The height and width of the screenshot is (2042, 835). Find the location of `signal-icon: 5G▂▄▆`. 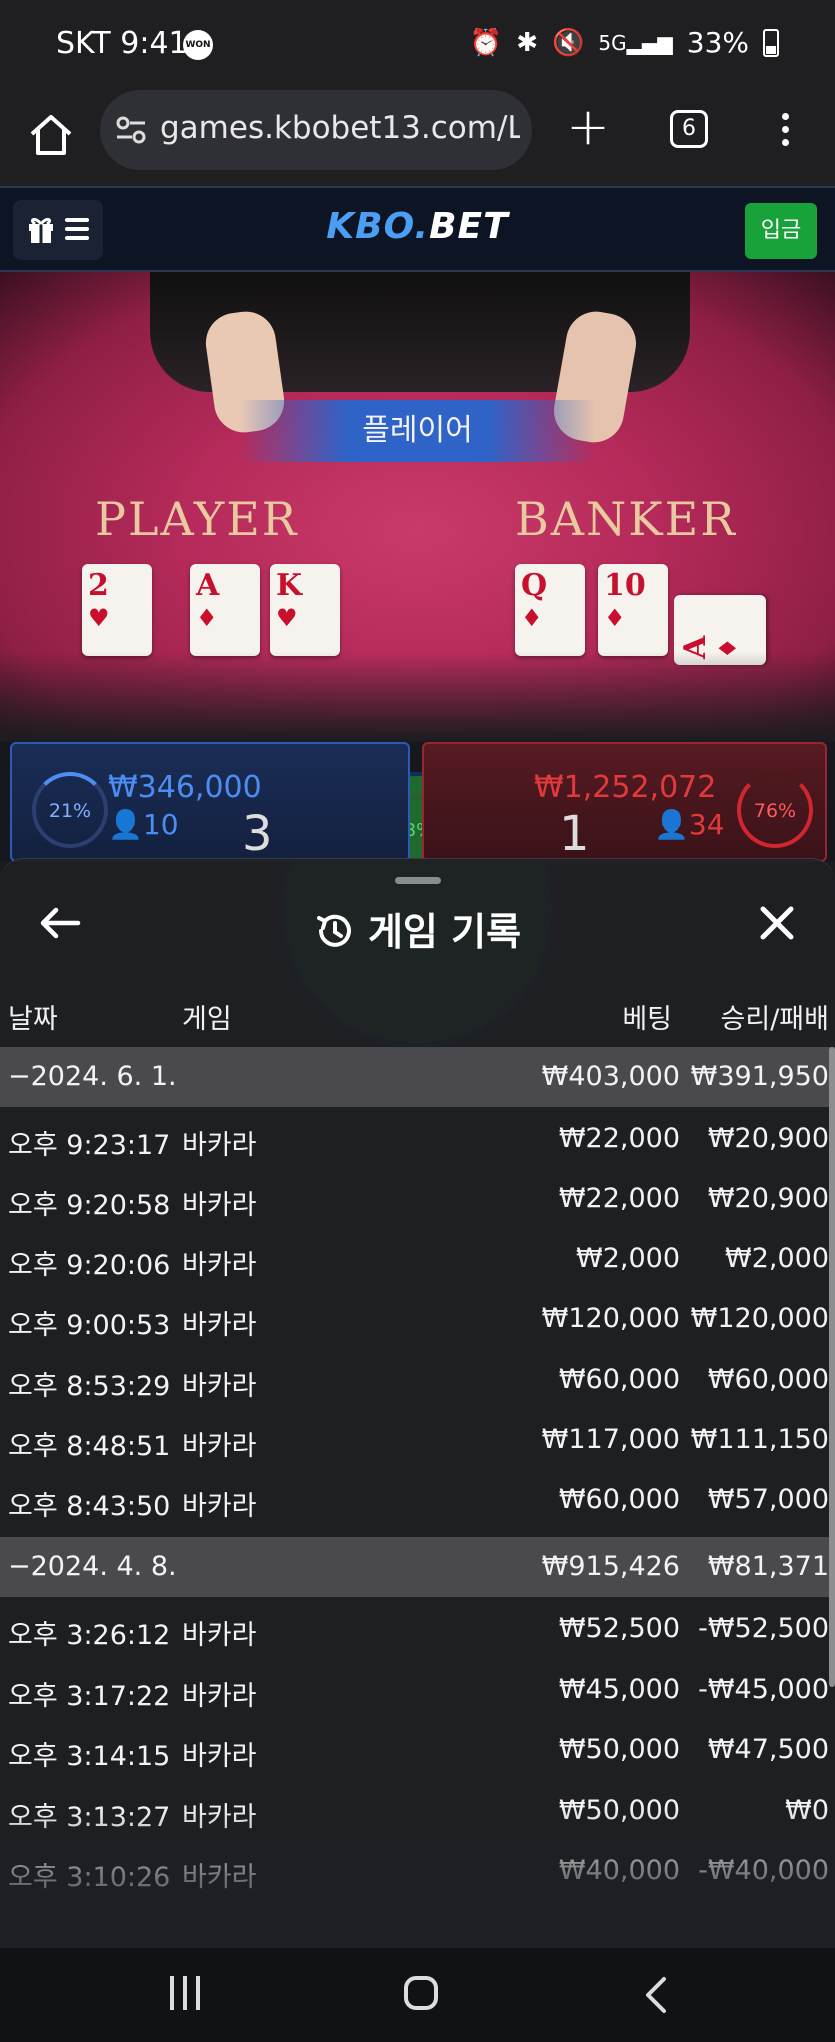

signal-icon: 5G▂▄▆ is located at coordinates (635, 42).